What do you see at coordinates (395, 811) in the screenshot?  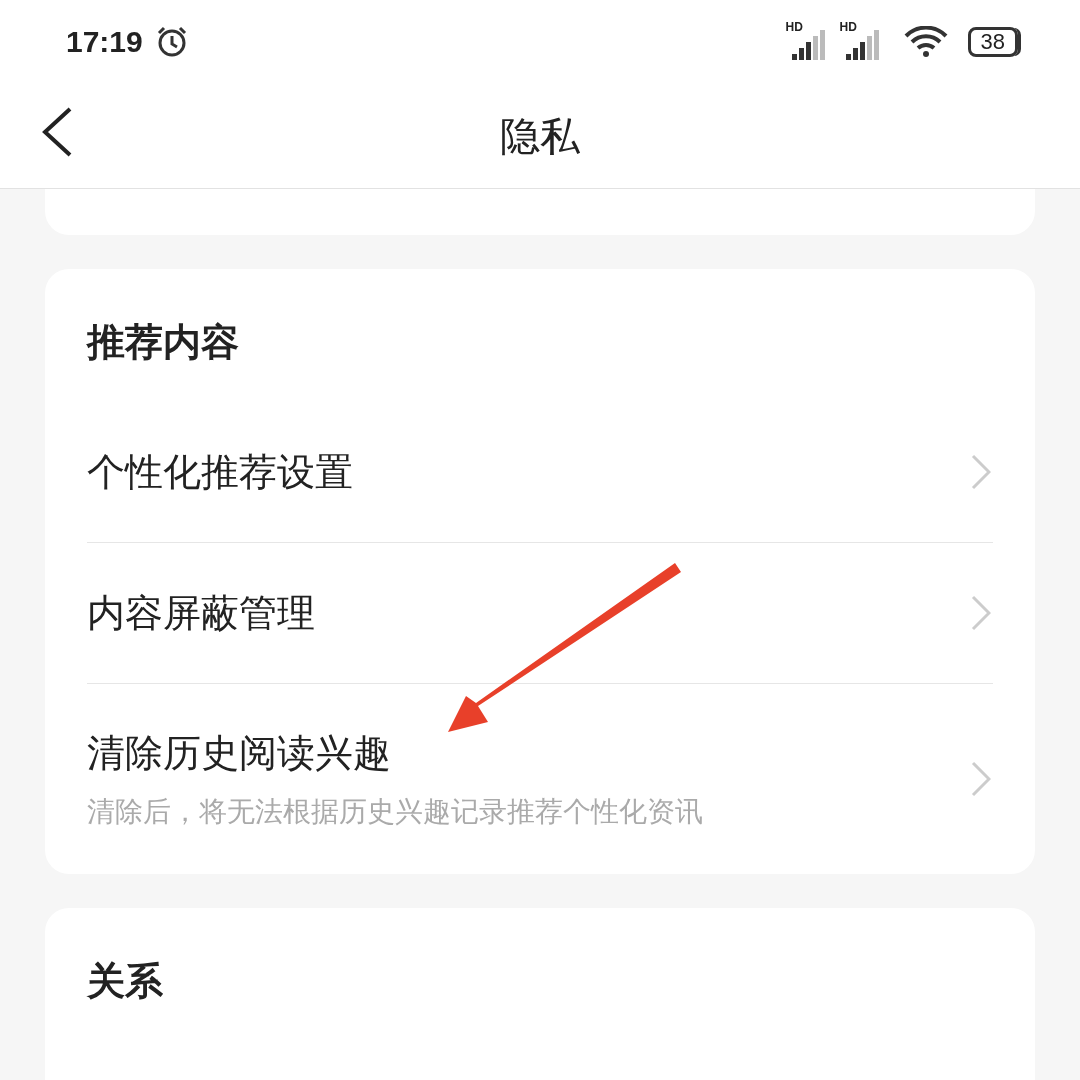 I see `row-description: 清除后，将无法根据历史兴趣记录推荐个性化资讯` at bounding box center [395, 811].